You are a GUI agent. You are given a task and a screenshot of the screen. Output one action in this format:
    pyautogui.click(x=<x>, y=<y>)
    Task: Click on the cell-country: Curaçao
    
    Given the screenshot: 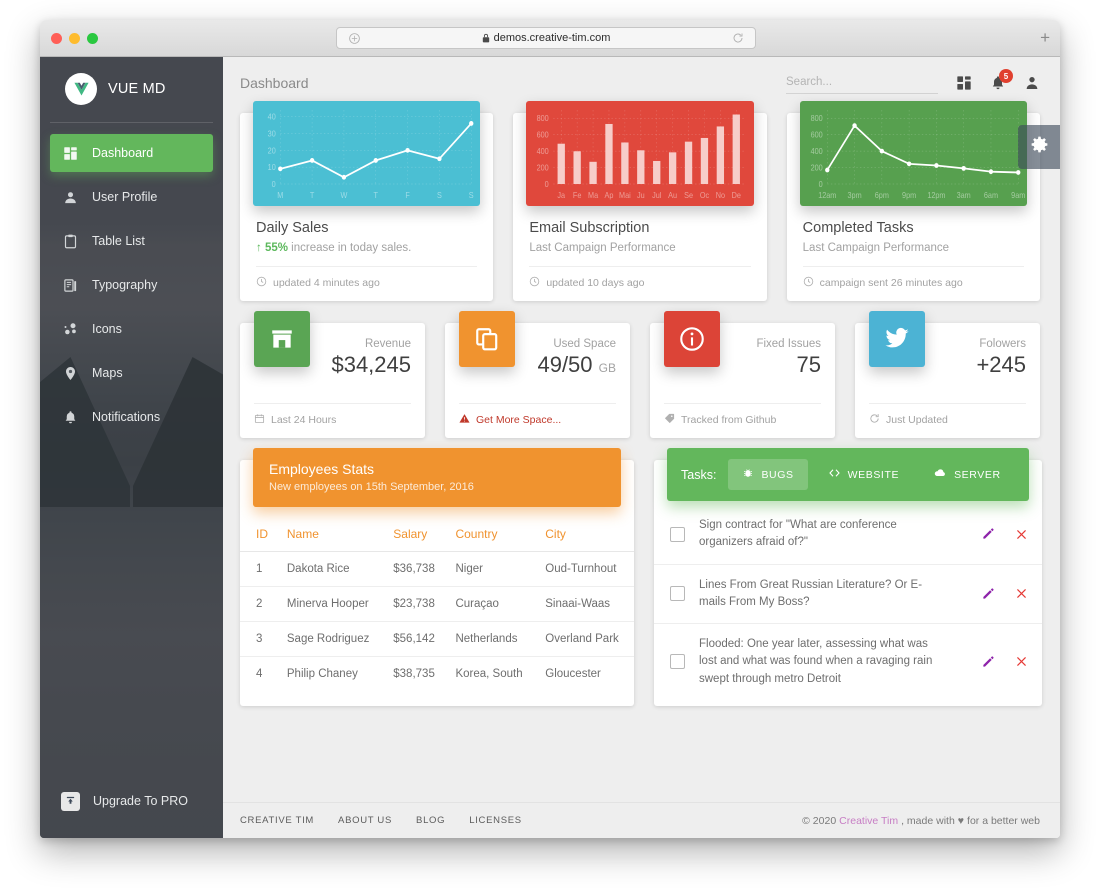 What is the action you would take?
    pyautogui.click(x=492, y=604)
    